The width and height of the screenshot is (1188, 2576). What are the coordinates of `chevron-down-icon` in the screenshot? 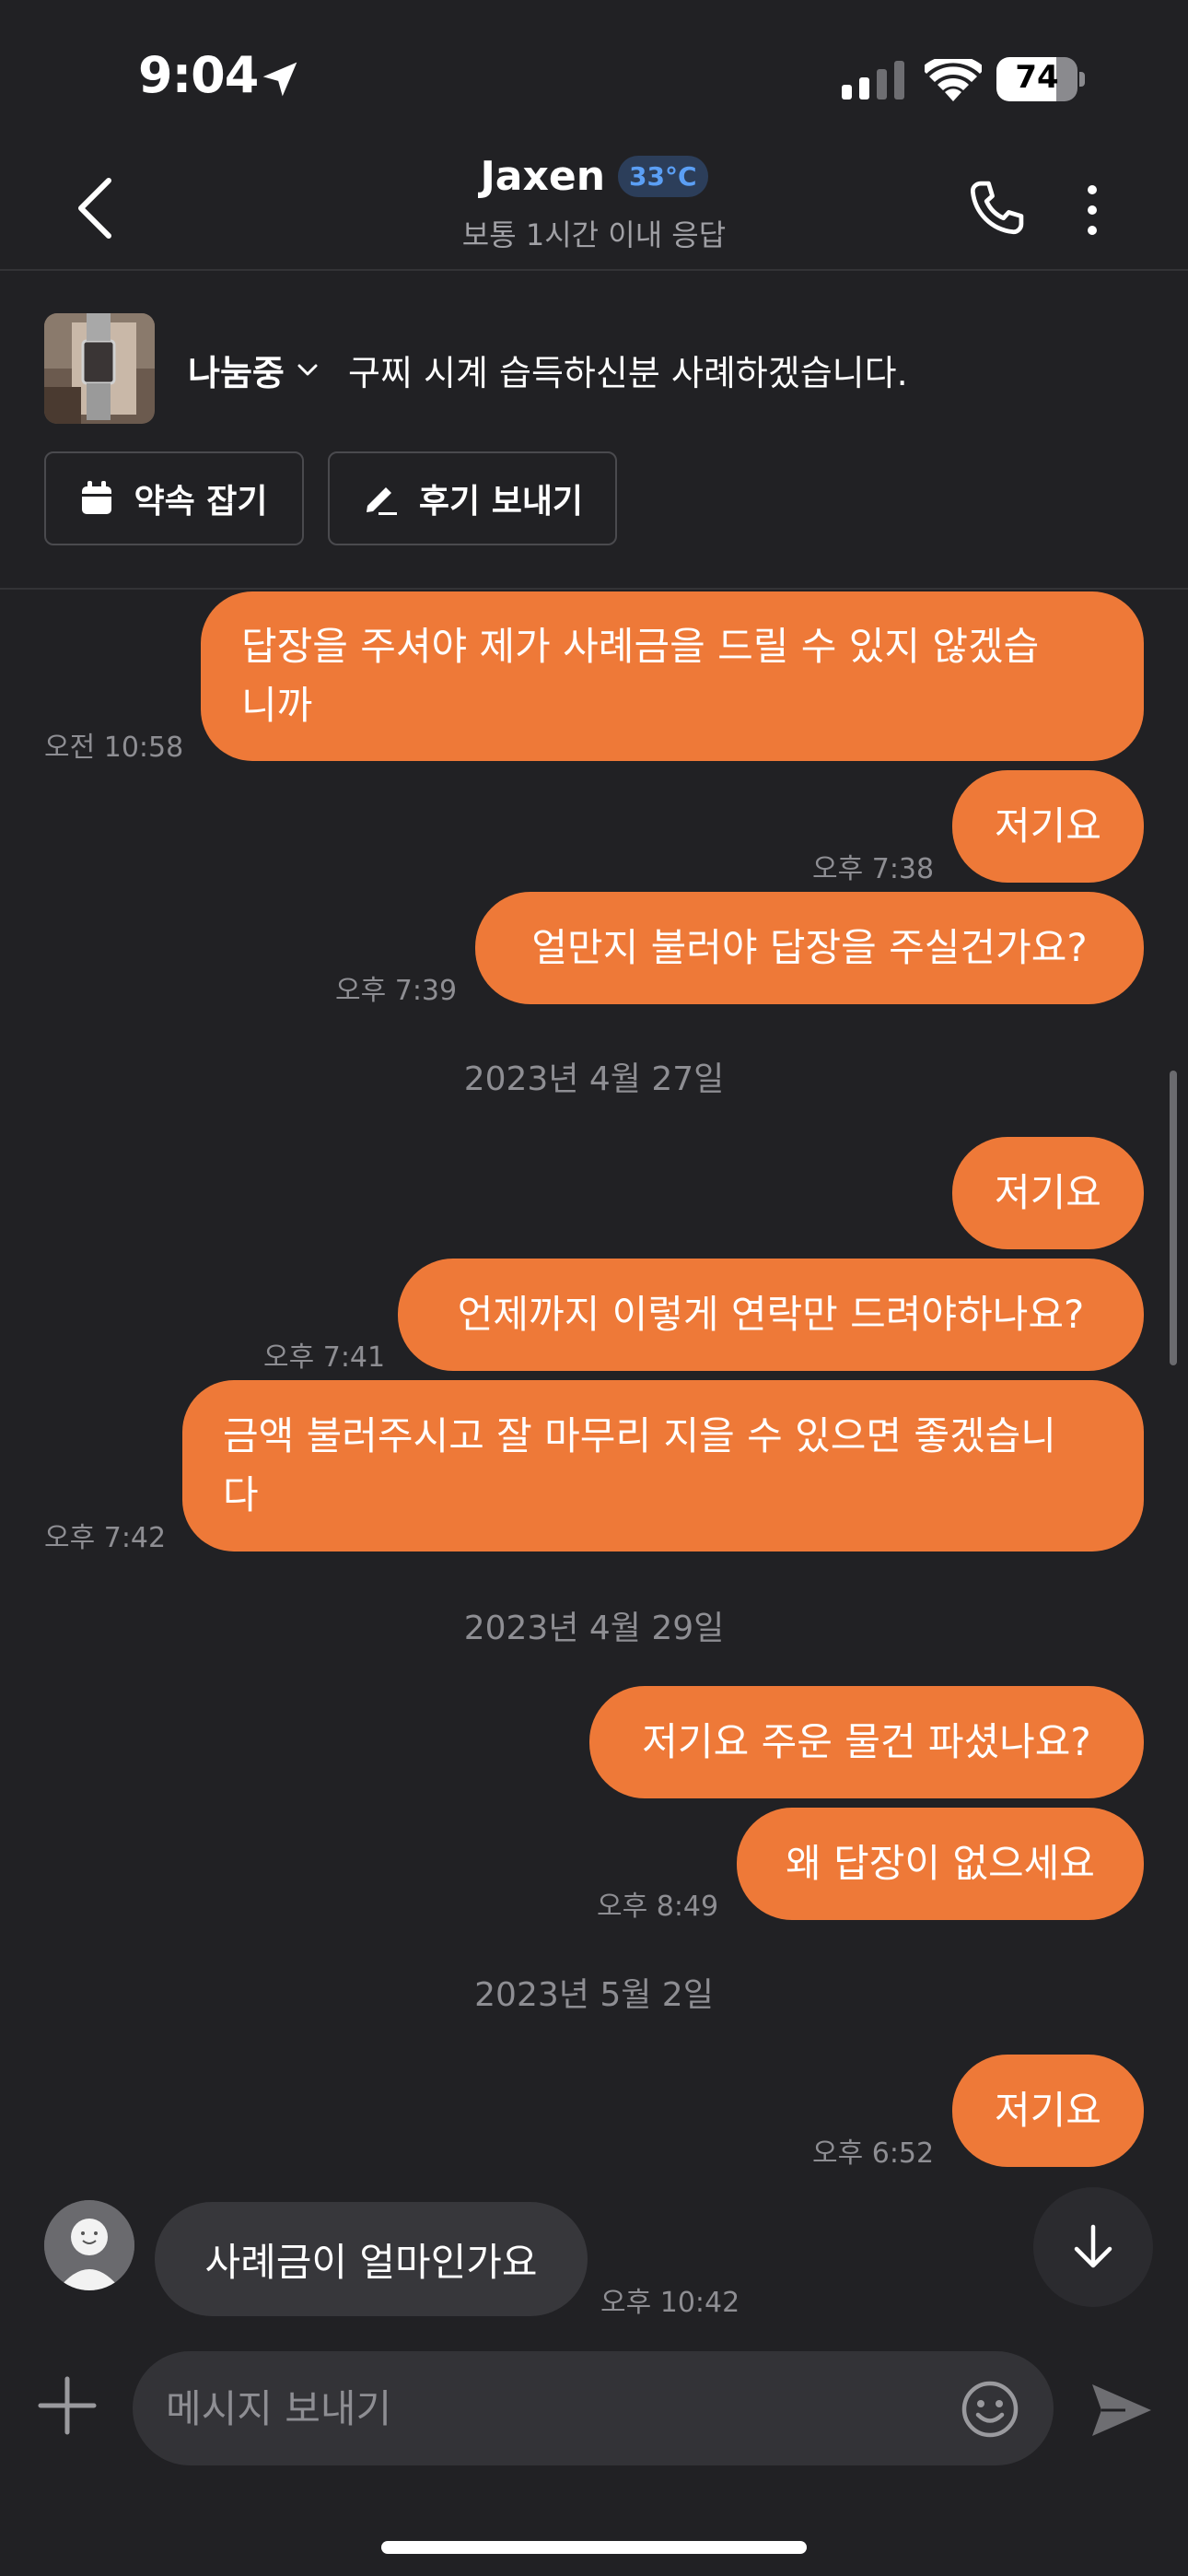 It's located at (307, 369).